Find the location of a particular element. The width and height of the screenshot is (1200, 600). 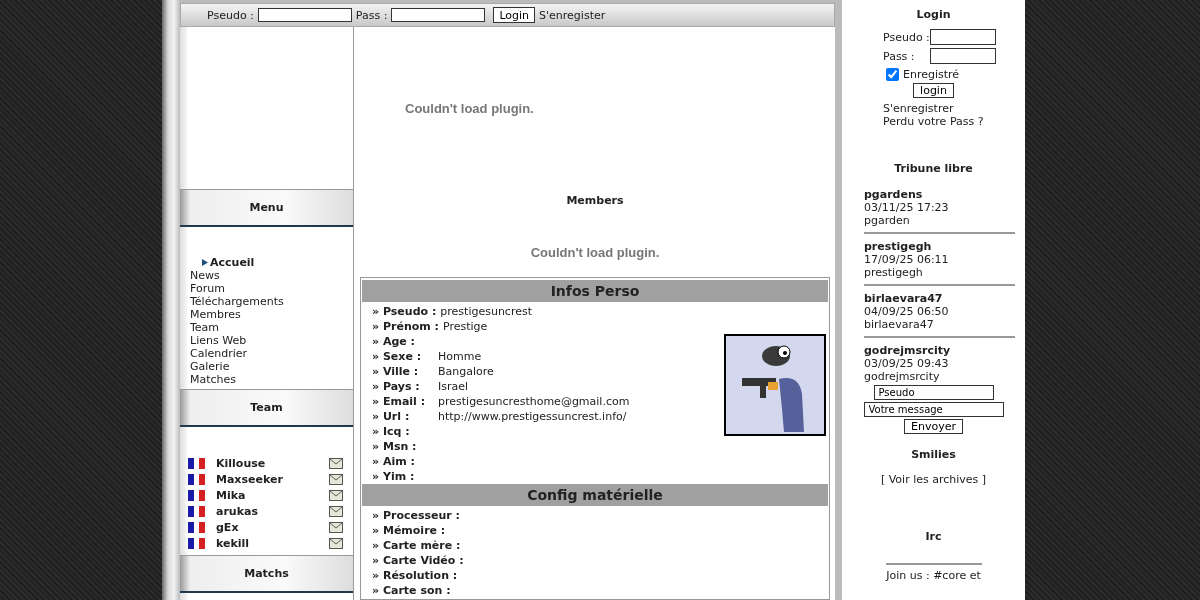

post-author: pgardens is located at coordinates (894, 194).